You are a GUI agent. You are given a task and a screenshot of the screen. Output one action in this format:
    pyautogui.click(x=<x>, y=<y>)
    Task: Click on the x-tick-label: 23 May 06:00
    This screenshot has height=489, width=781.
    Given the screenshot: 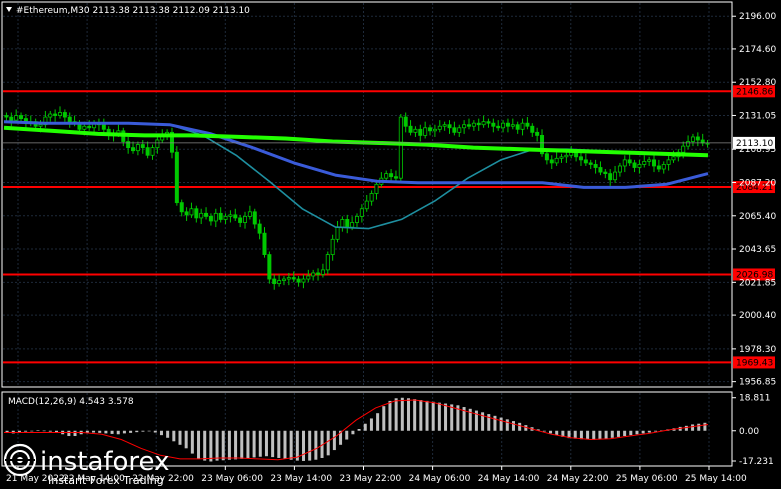 What is the action you would take?
    pyautogui.click(x=232, y=479)
    